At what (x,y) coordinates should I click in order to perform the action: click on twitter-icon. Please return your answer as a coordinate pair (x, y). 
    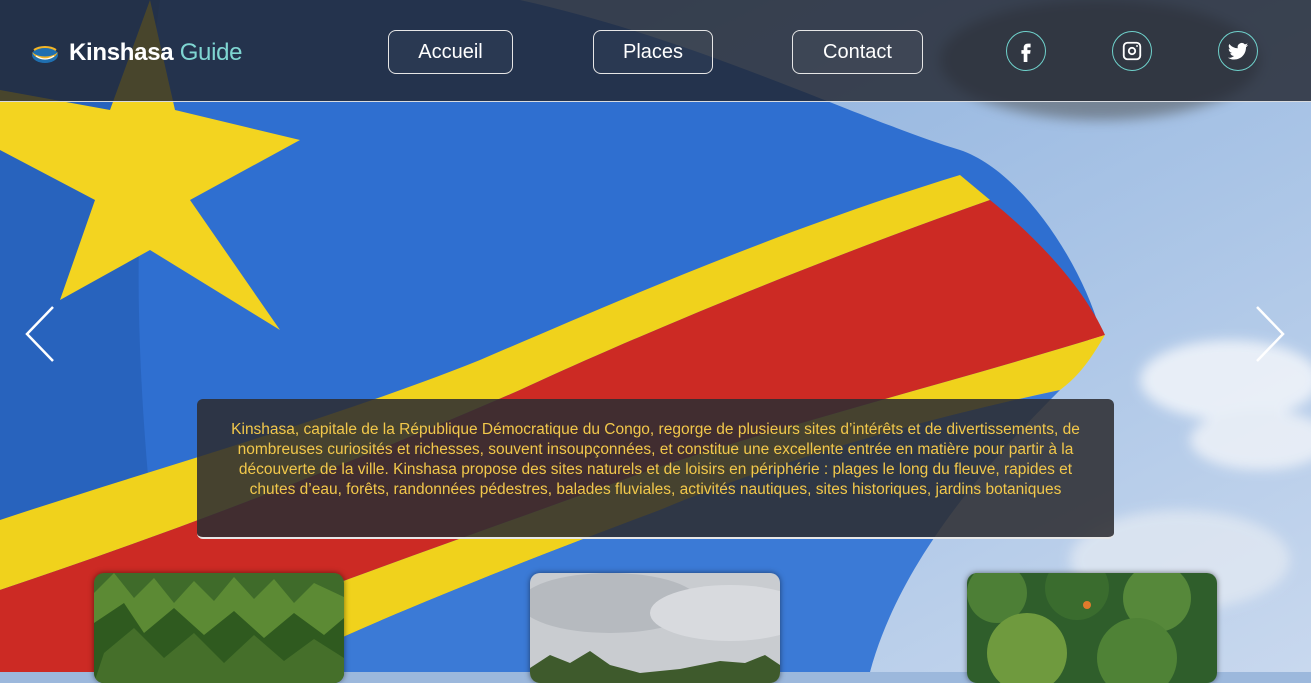
    Looking at the image, I should click on (1238, 51).